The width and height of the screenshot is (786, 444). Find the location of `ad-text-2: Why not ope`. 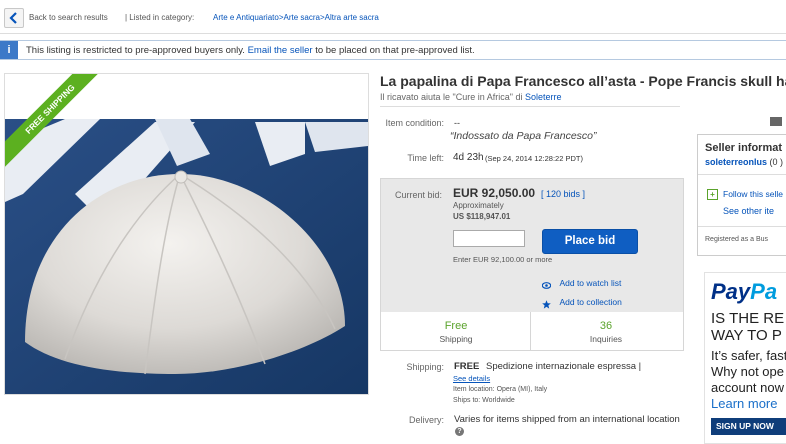

ad-text-2: Why not ope is located at coordinates (747, 371).